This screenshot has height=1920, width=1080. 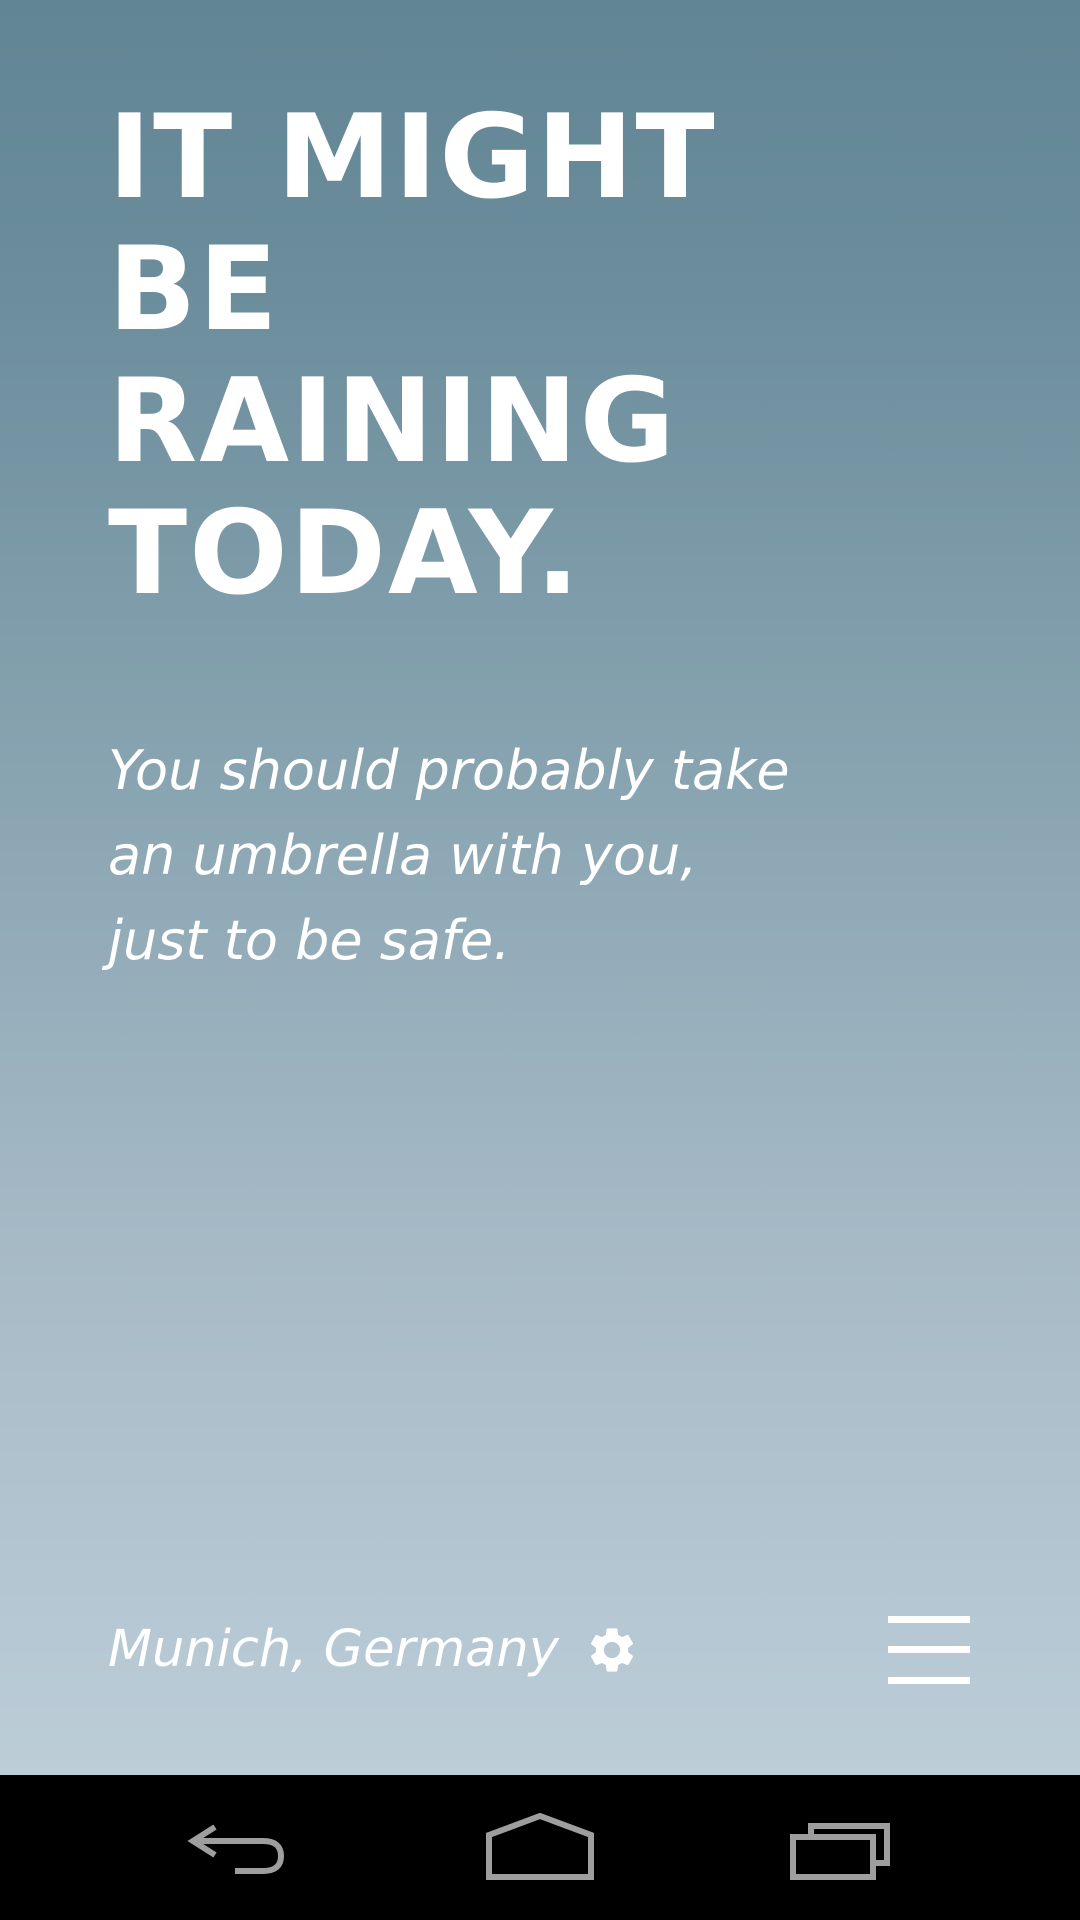 I want to click on advice-line-1: You should probably take, so click(x=449, y=770).